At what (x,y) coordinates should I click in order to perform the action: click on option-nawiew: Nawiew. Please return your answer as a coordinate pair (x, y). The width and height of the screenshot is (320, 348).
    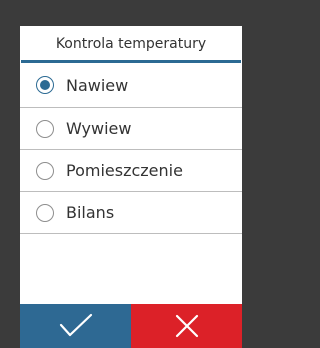
    Looking at the image, I should click on (131, 85).